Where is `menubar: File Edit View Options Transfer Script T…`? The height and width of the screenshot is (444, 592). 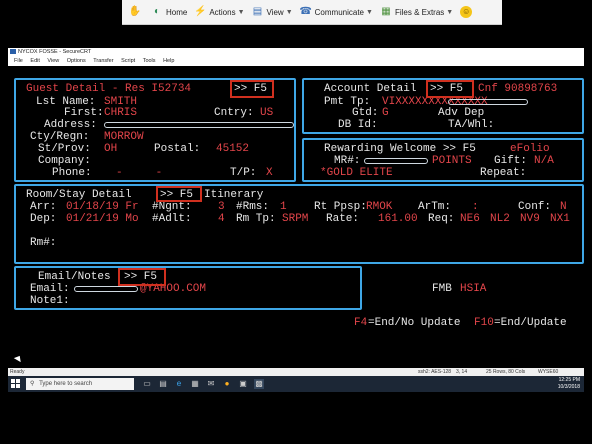
menubar: File Edit View Options Transfer Script T… is located at coordinates (296, 61).